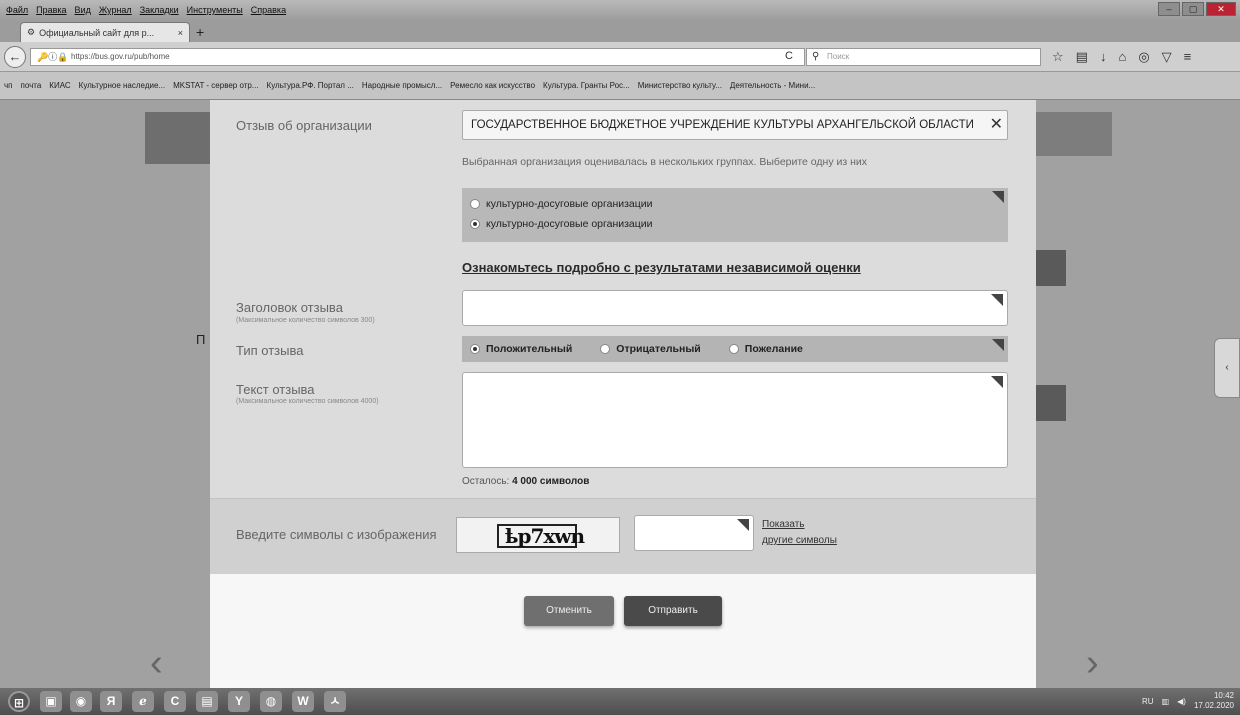 The height and width of the screenshot is (715, 1240). I want to click on yandex-browser-icon: Я, so click(111, 701).